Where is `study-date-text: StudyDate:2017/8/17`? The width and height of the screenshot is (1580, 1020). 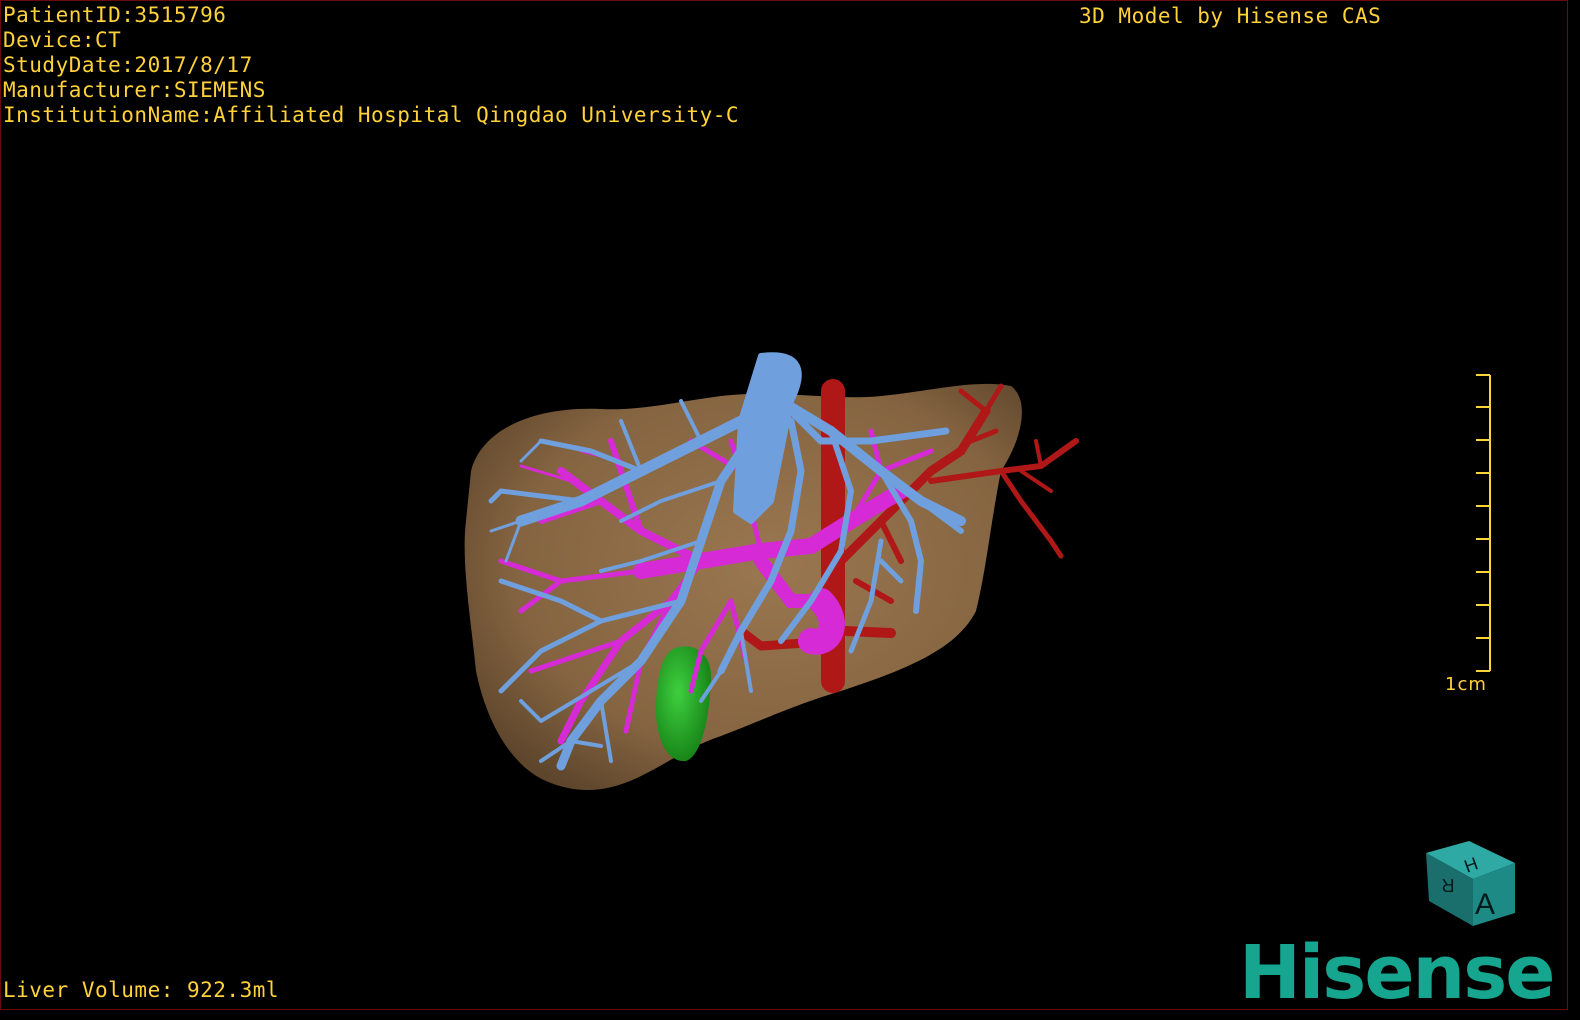
study-date-text: StudyDate:2017/8/17 is located at coordinates (128, 65).